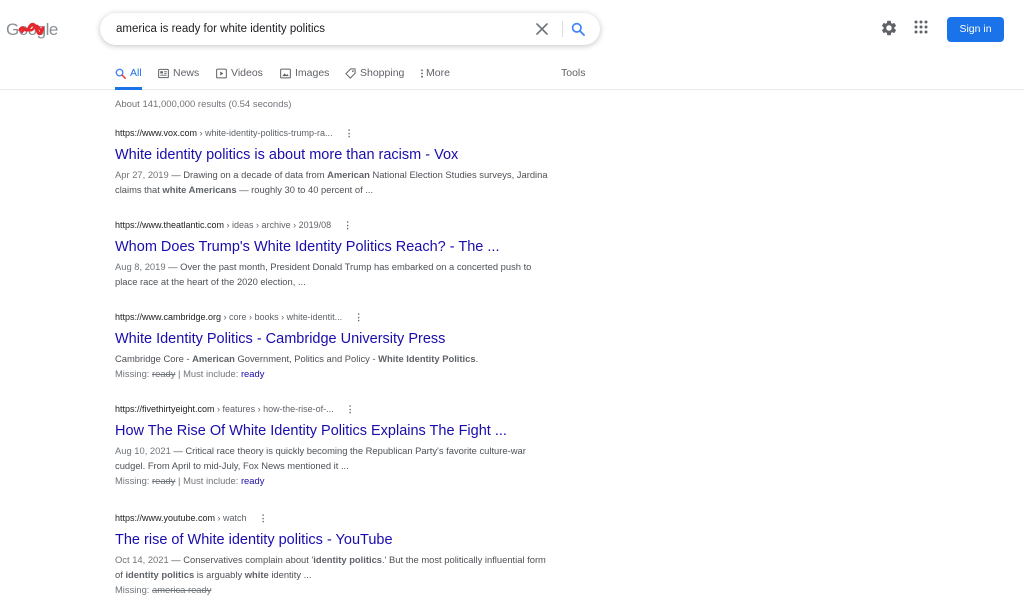 The image size is (1024, 598). Describe the element at coordinates (247, 73) in the screenshot. I see `tab-label: Videos` at that location.